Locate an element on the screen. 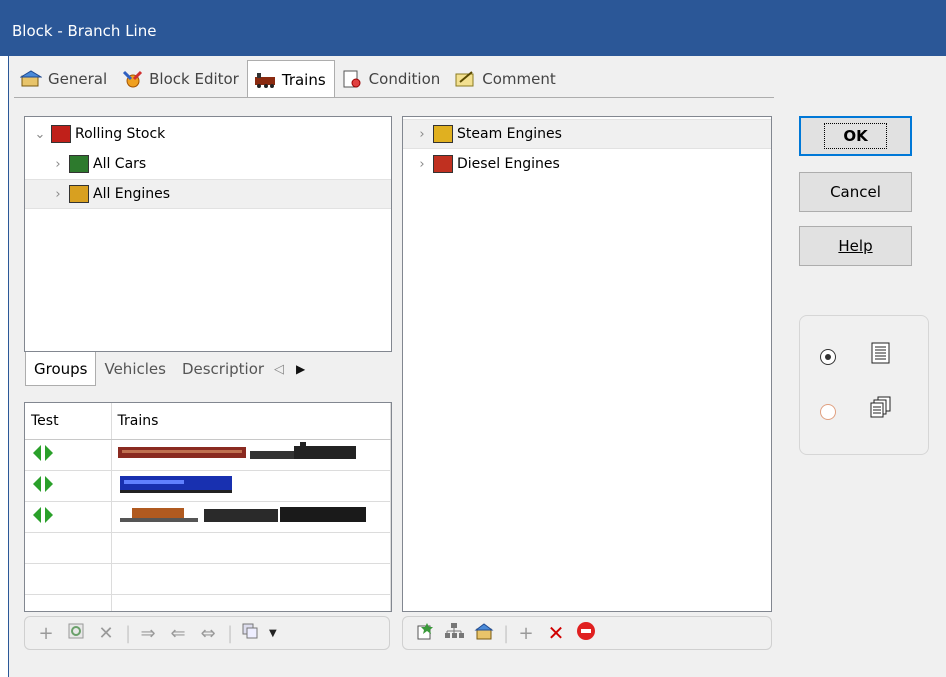 The width and height of the screenshot is (946, 677). rolling-stock-icon is located at coordinates (61, 134).